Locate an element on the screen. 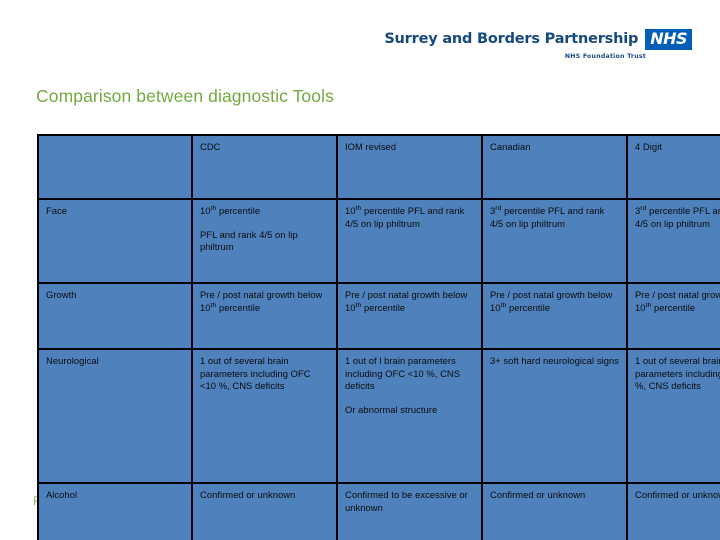 The image size is (720, 540). page-title: Comparison between diagnostic Tools is located at coordinates (185, 96).